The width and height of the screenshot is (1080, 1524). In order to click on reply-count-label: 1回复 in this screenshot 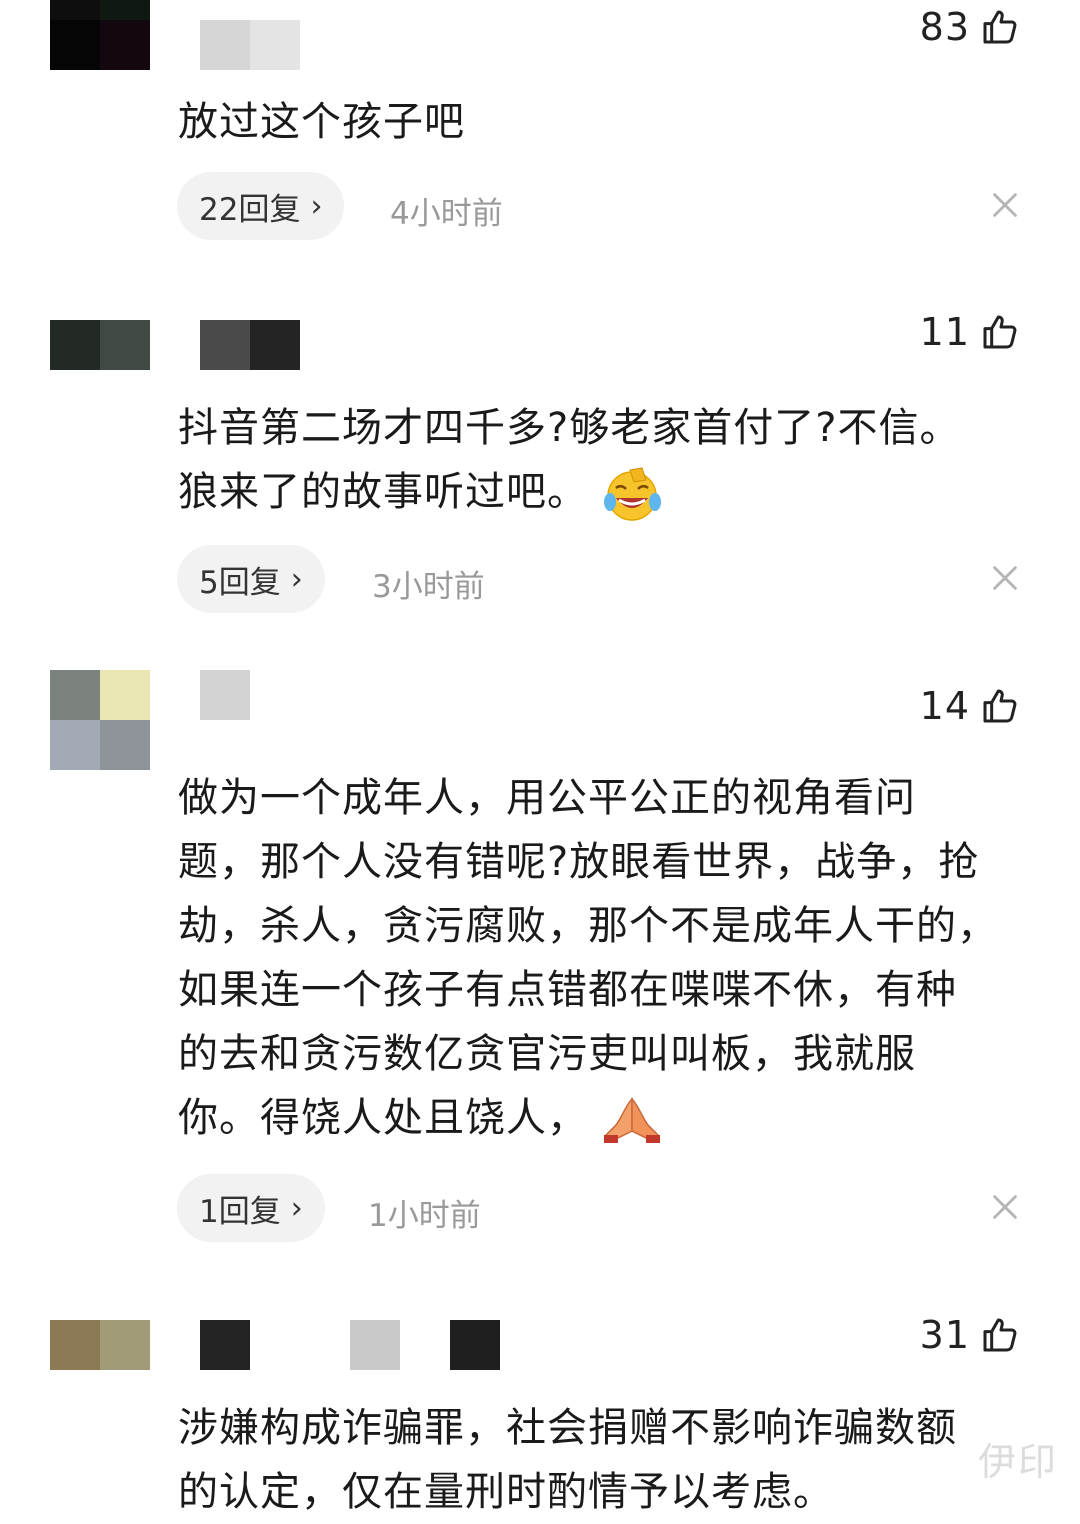, I will do `click(240, 1211)`.